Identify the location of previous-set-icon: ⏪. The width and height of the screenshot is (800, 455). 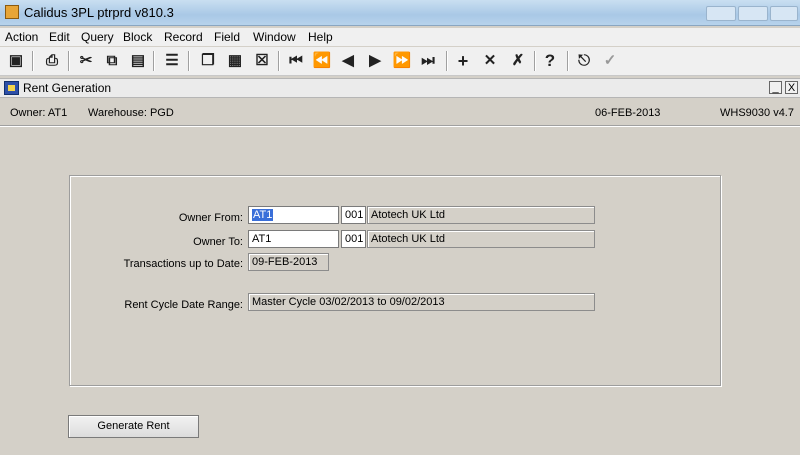
(322, 61).